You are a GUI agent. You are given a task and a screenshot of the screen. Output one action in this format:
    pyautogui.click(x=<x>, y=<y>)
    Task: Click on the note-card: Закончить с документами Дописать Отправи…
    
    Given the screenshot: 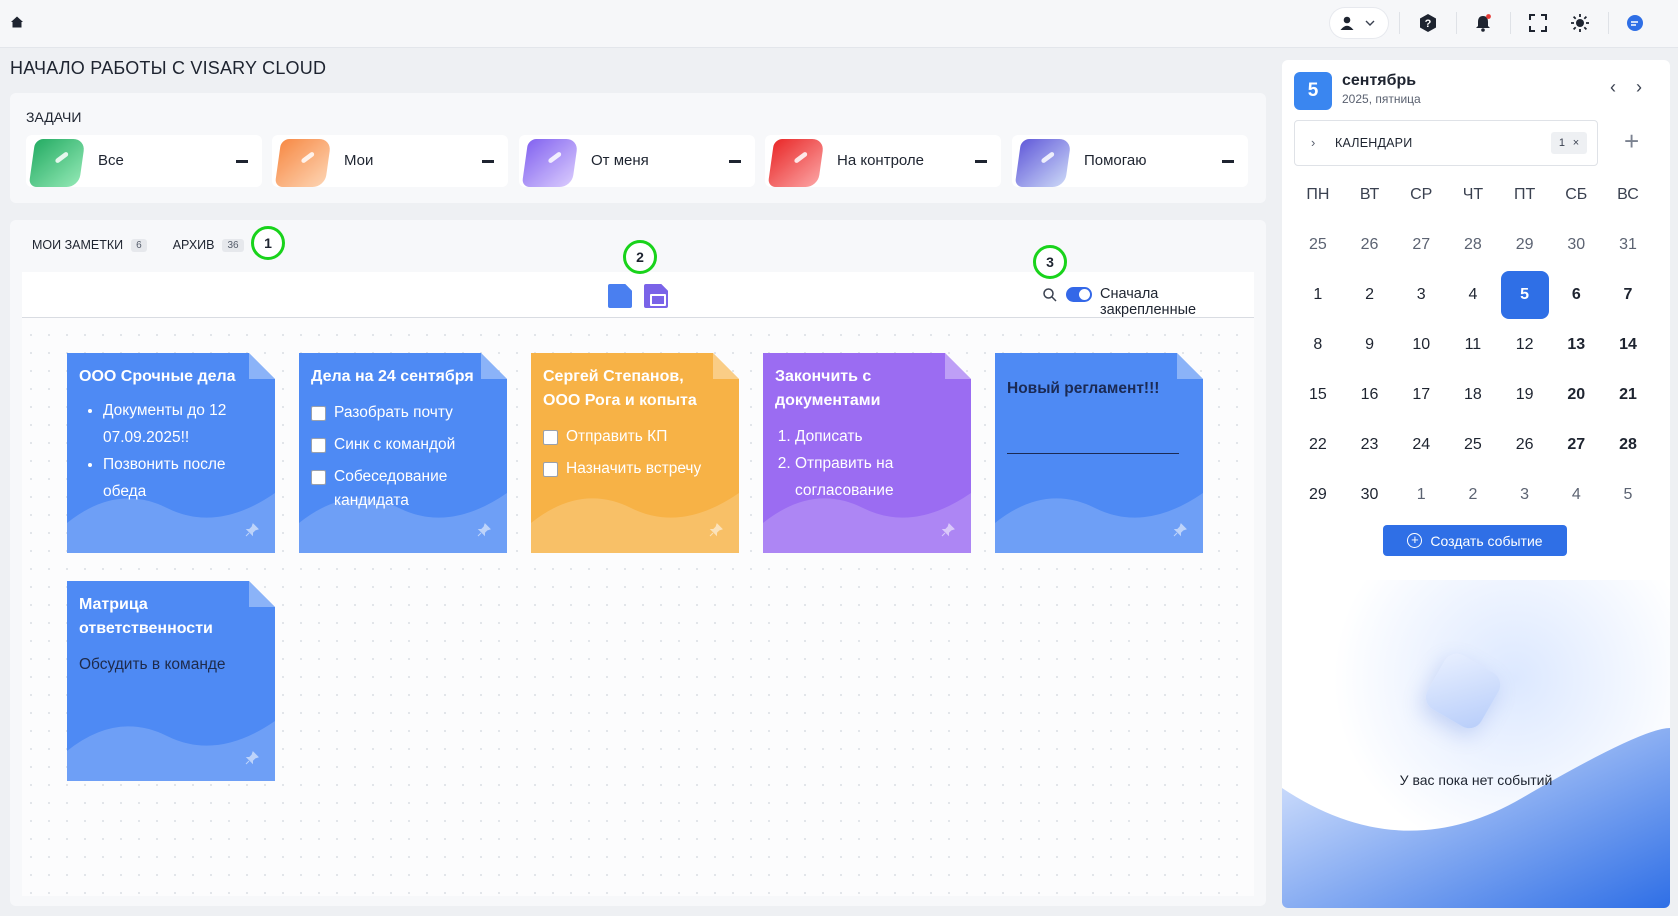 What is the action you would take?
    pyautogui.click(x=867, y=453)
    